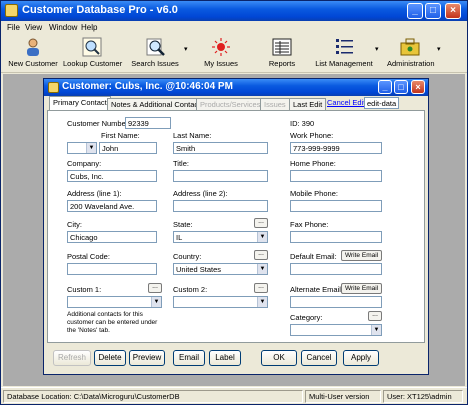 This screenshot has height=405, width=468. What do you see at coordinates (120, 135) in the screenshot?
I see `first-name-label: First Name:` at bounding box center [120, 135].